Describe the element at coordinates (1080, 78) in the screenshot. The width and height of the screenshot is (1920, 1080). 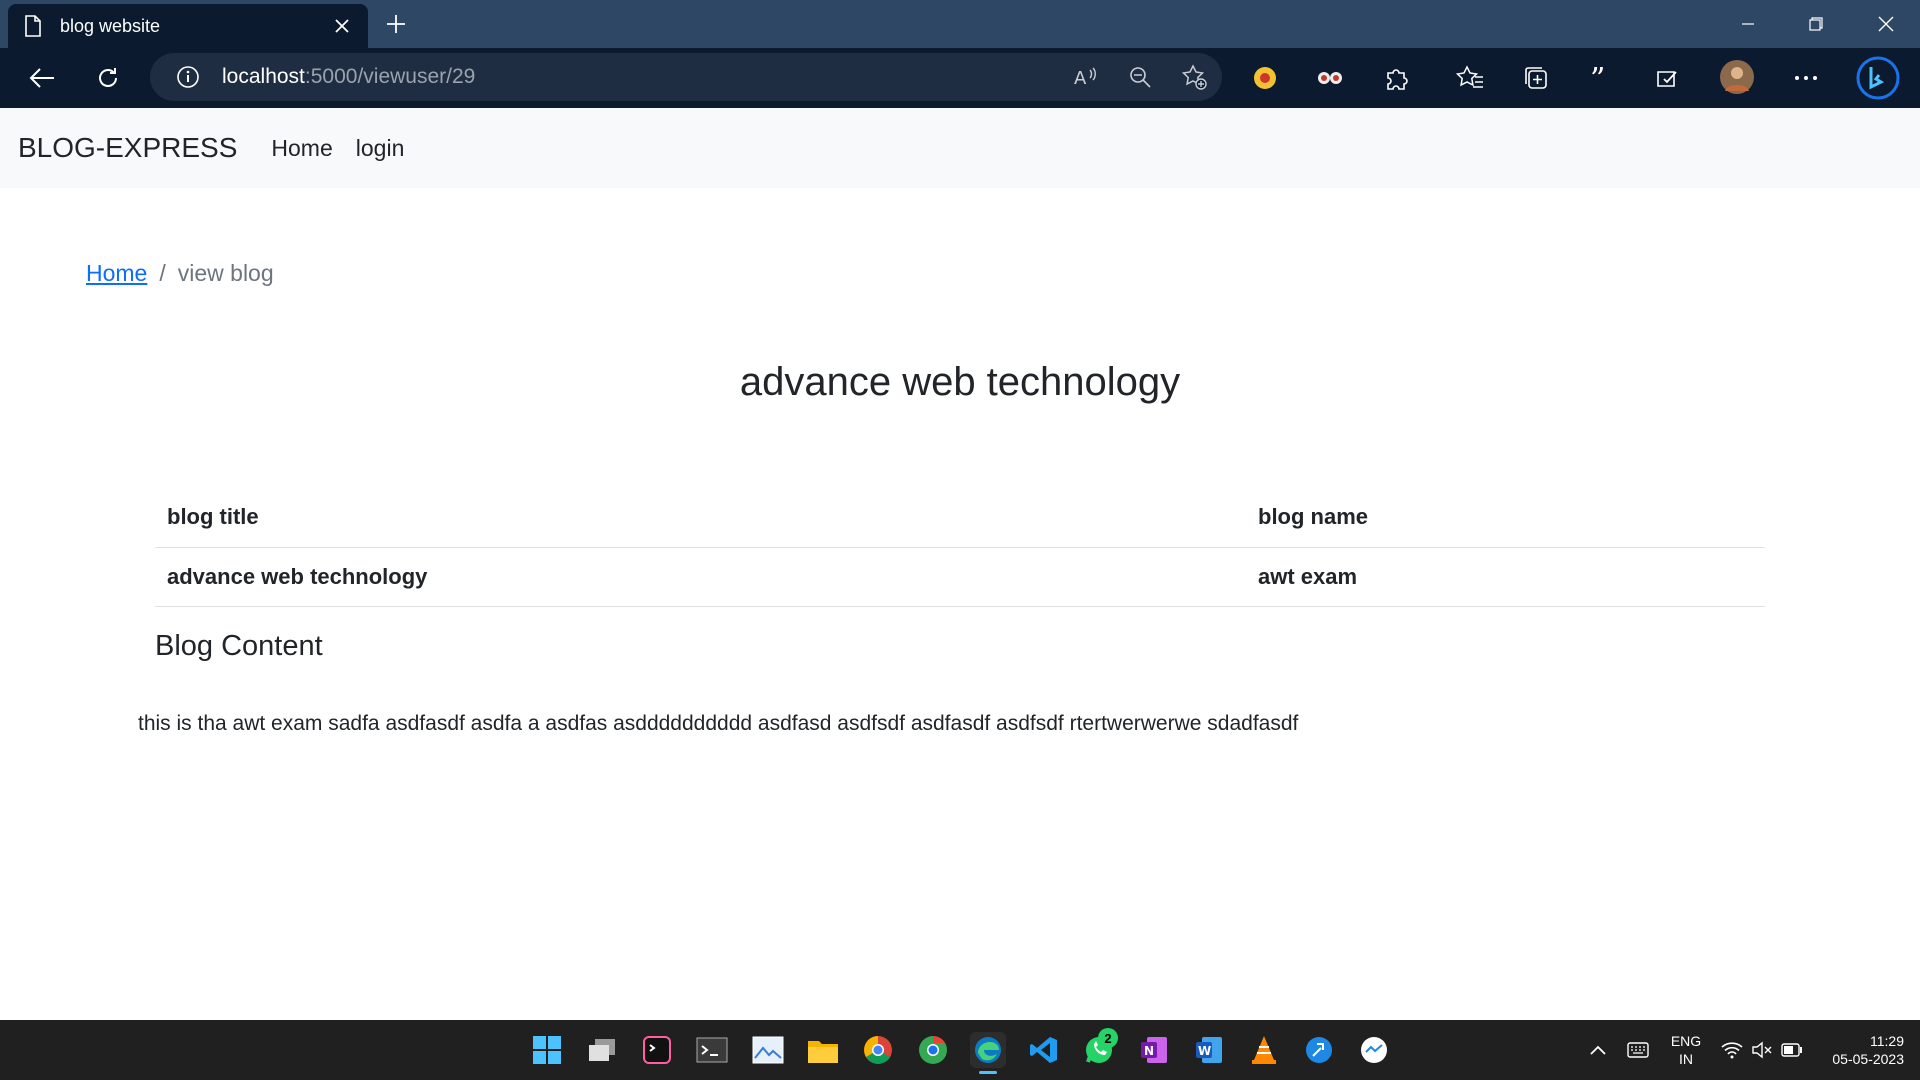
I see `svg-text: A` at that location.